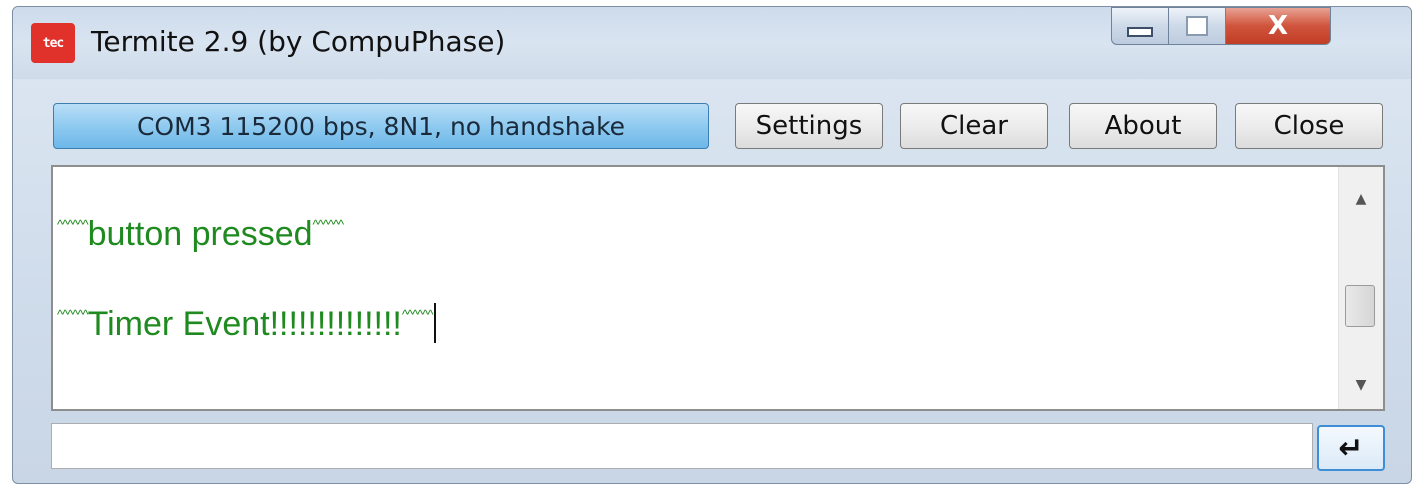 The width and height of the screenshot is (1420, 488). Describe the element at coordinates (809, 126) in the screenshot. I see `settings-button: Settings` at that location.